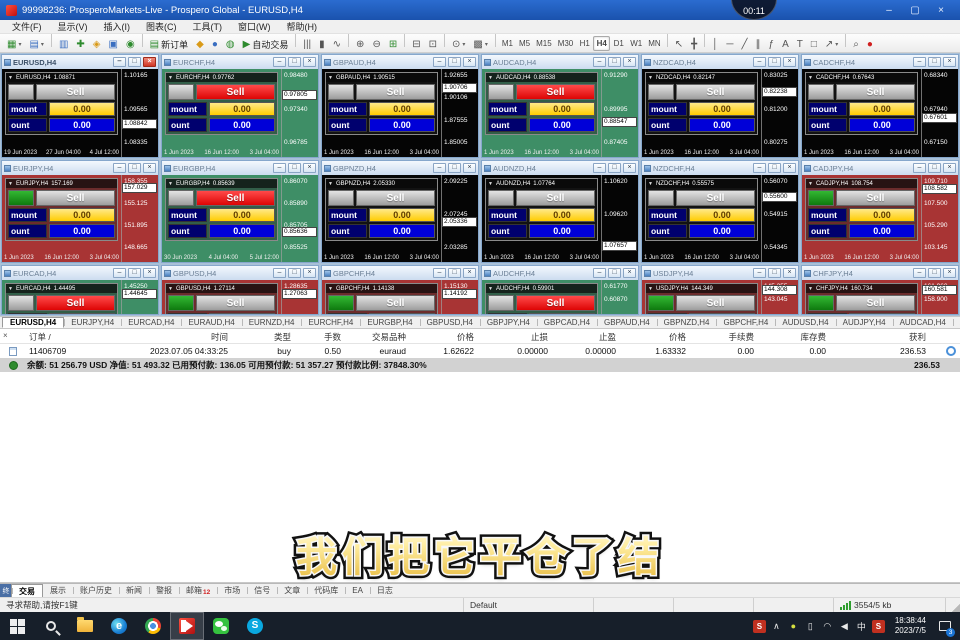 This screenshot has width=960, height=640. Describe the element at coordinates (27, 590) in the screenshot. I see `toolbox-tab: 交易` at that location.